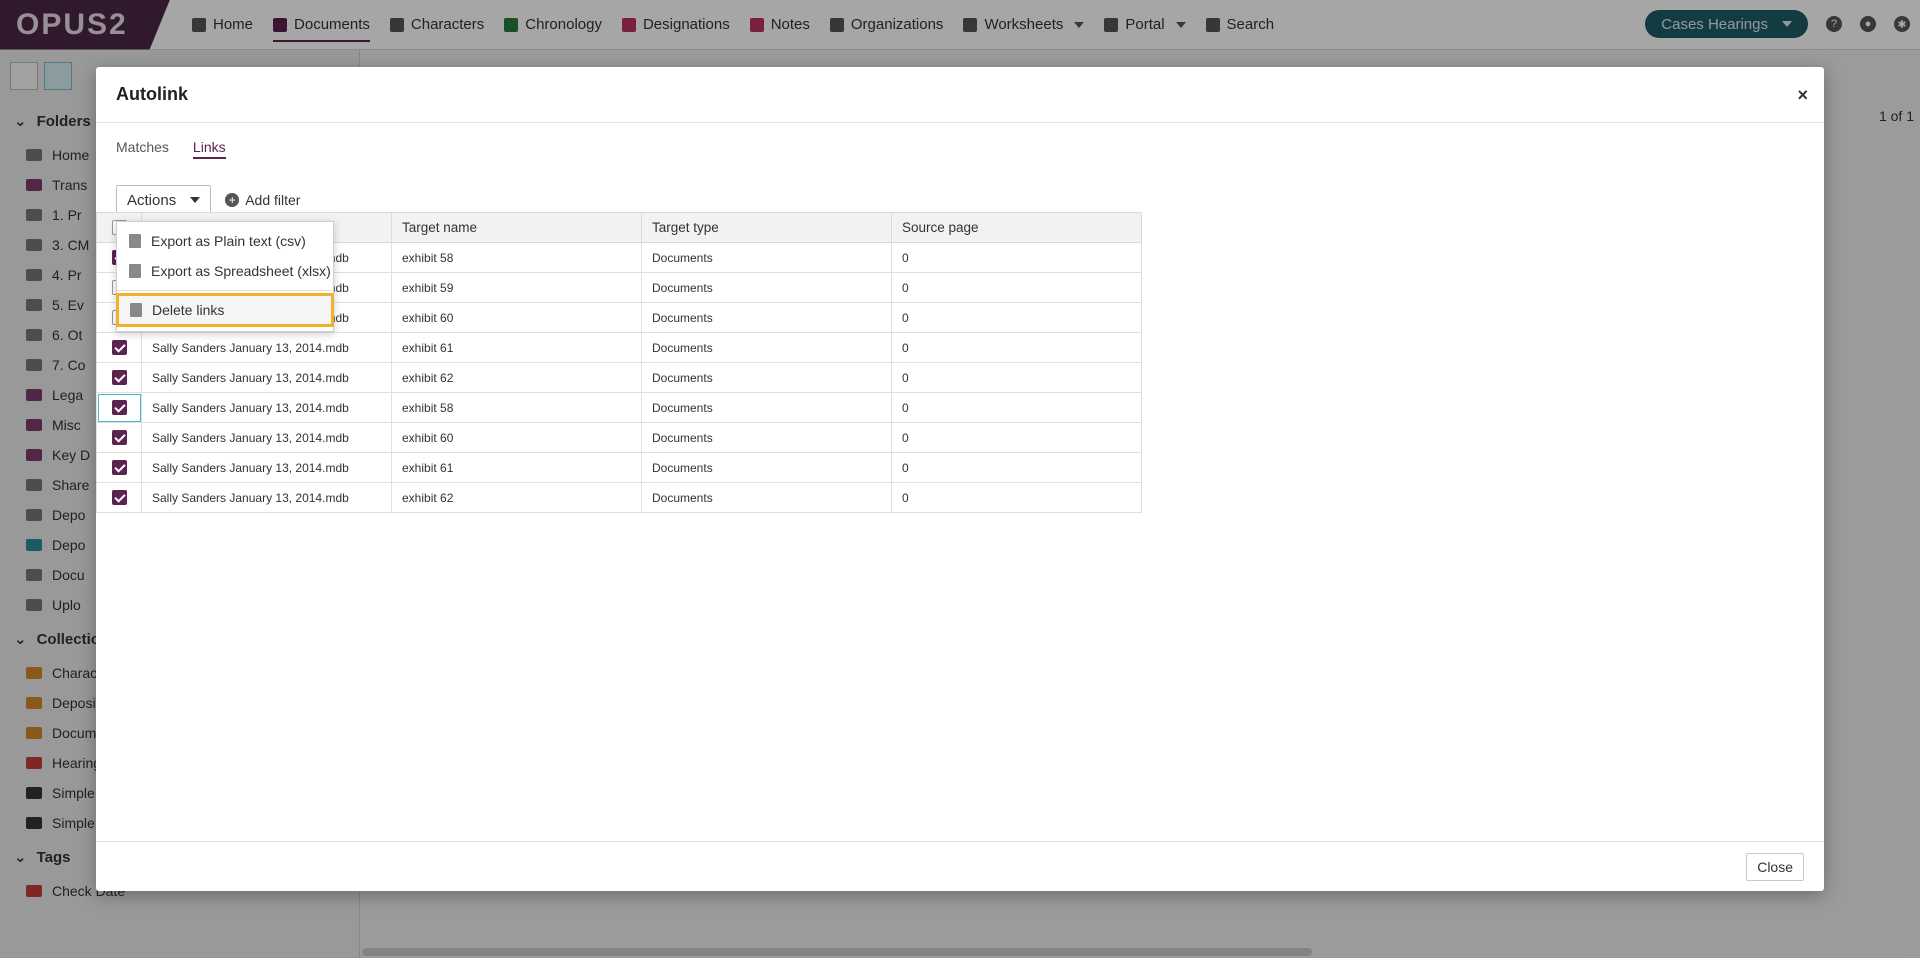  I want to click on tab-matches: Matches, so click(142, 149).